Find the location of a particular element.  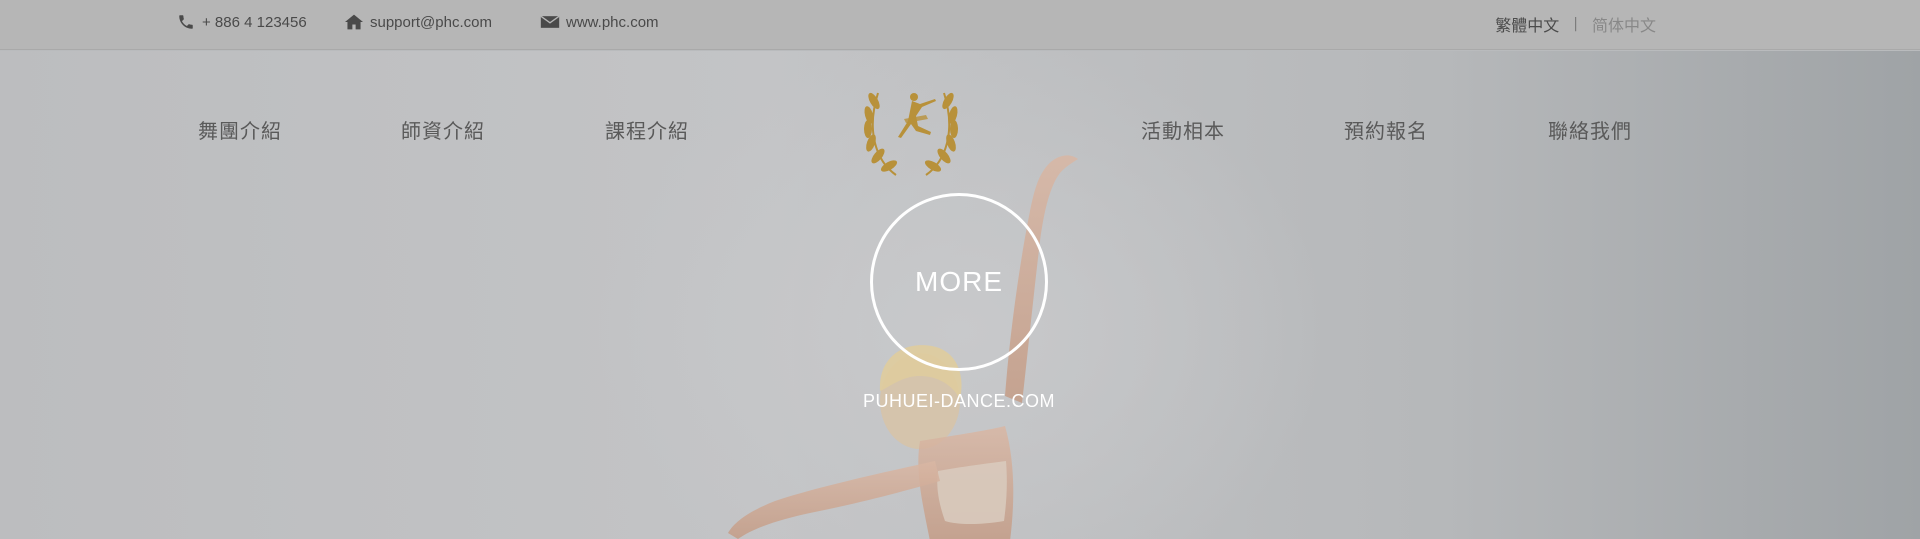

website-text: www.phc.com is located at coordinates (612, 22).